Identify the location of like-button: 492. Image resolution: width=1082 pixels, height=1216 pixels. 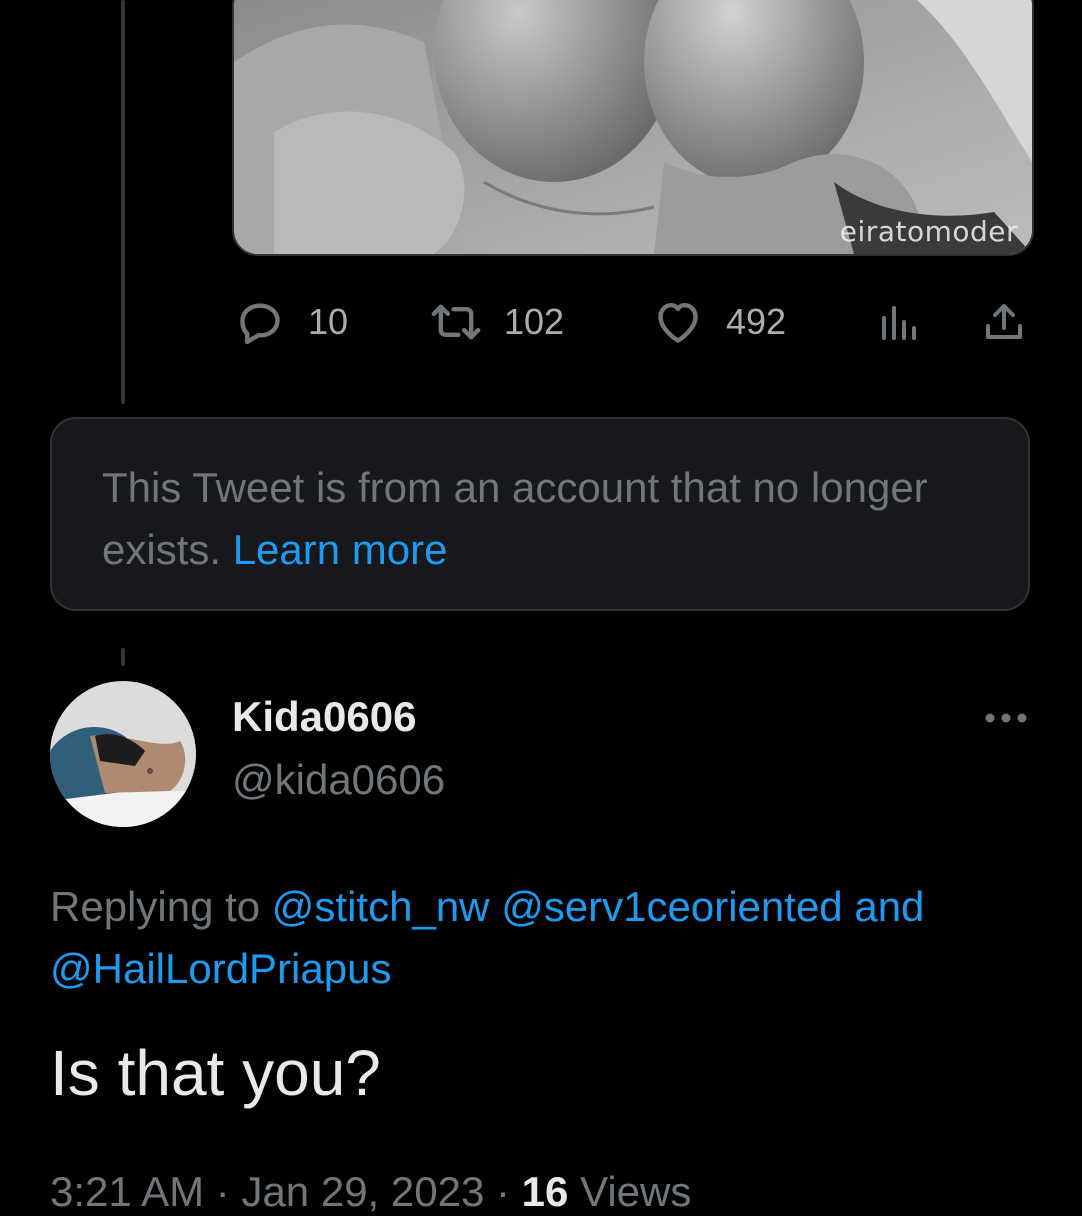
(718, 322).